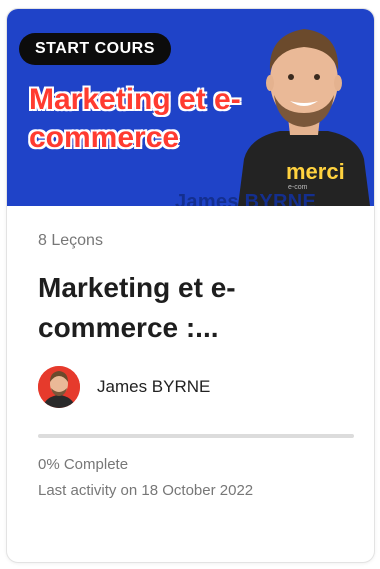 This screenshot has height=569, width=380. I want to click on presenter-portrait: merci e-com, so click(304, 117).